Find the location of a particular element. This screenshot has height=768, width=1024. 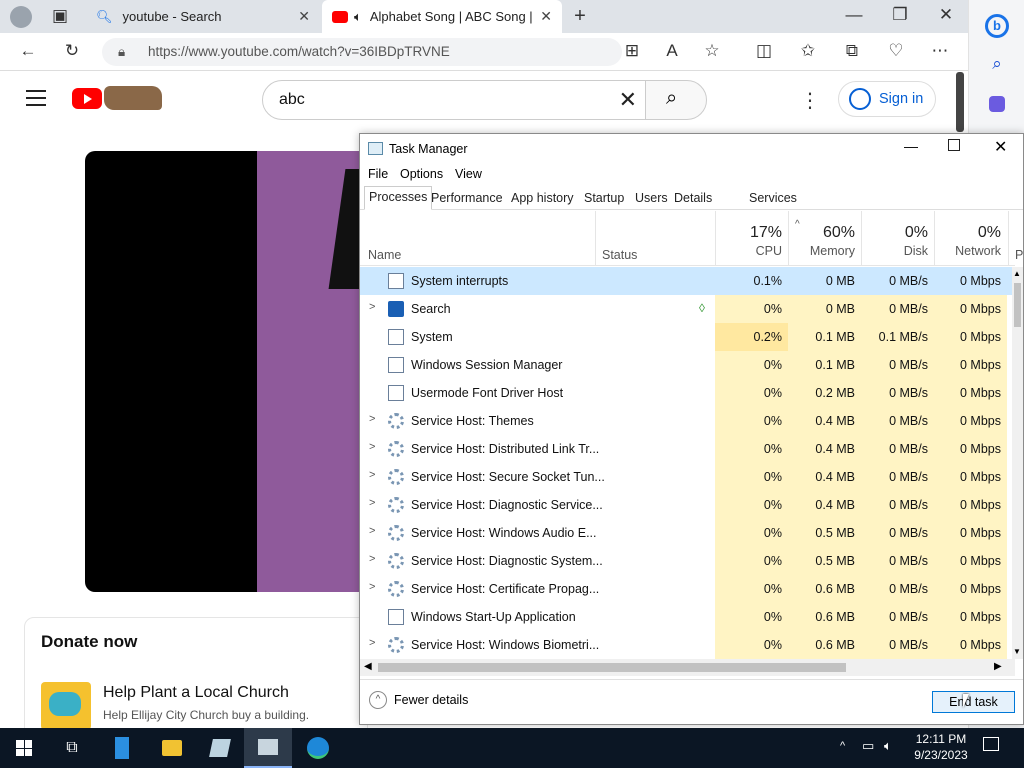

vertical-scrollbar: ▲ ▼ is located at coordinates (1017, 463).